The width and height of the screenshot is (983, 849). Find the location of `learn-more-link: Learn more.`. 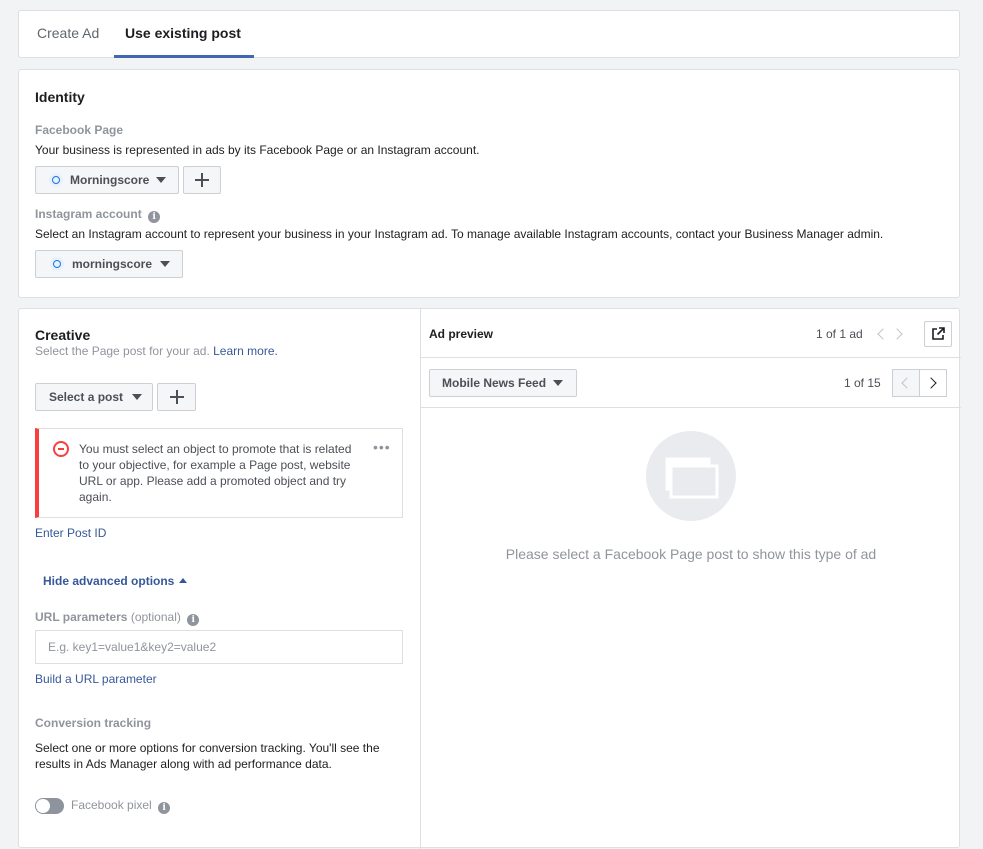

learn-more-link: Learn more. is located at coordinates (245, 351).